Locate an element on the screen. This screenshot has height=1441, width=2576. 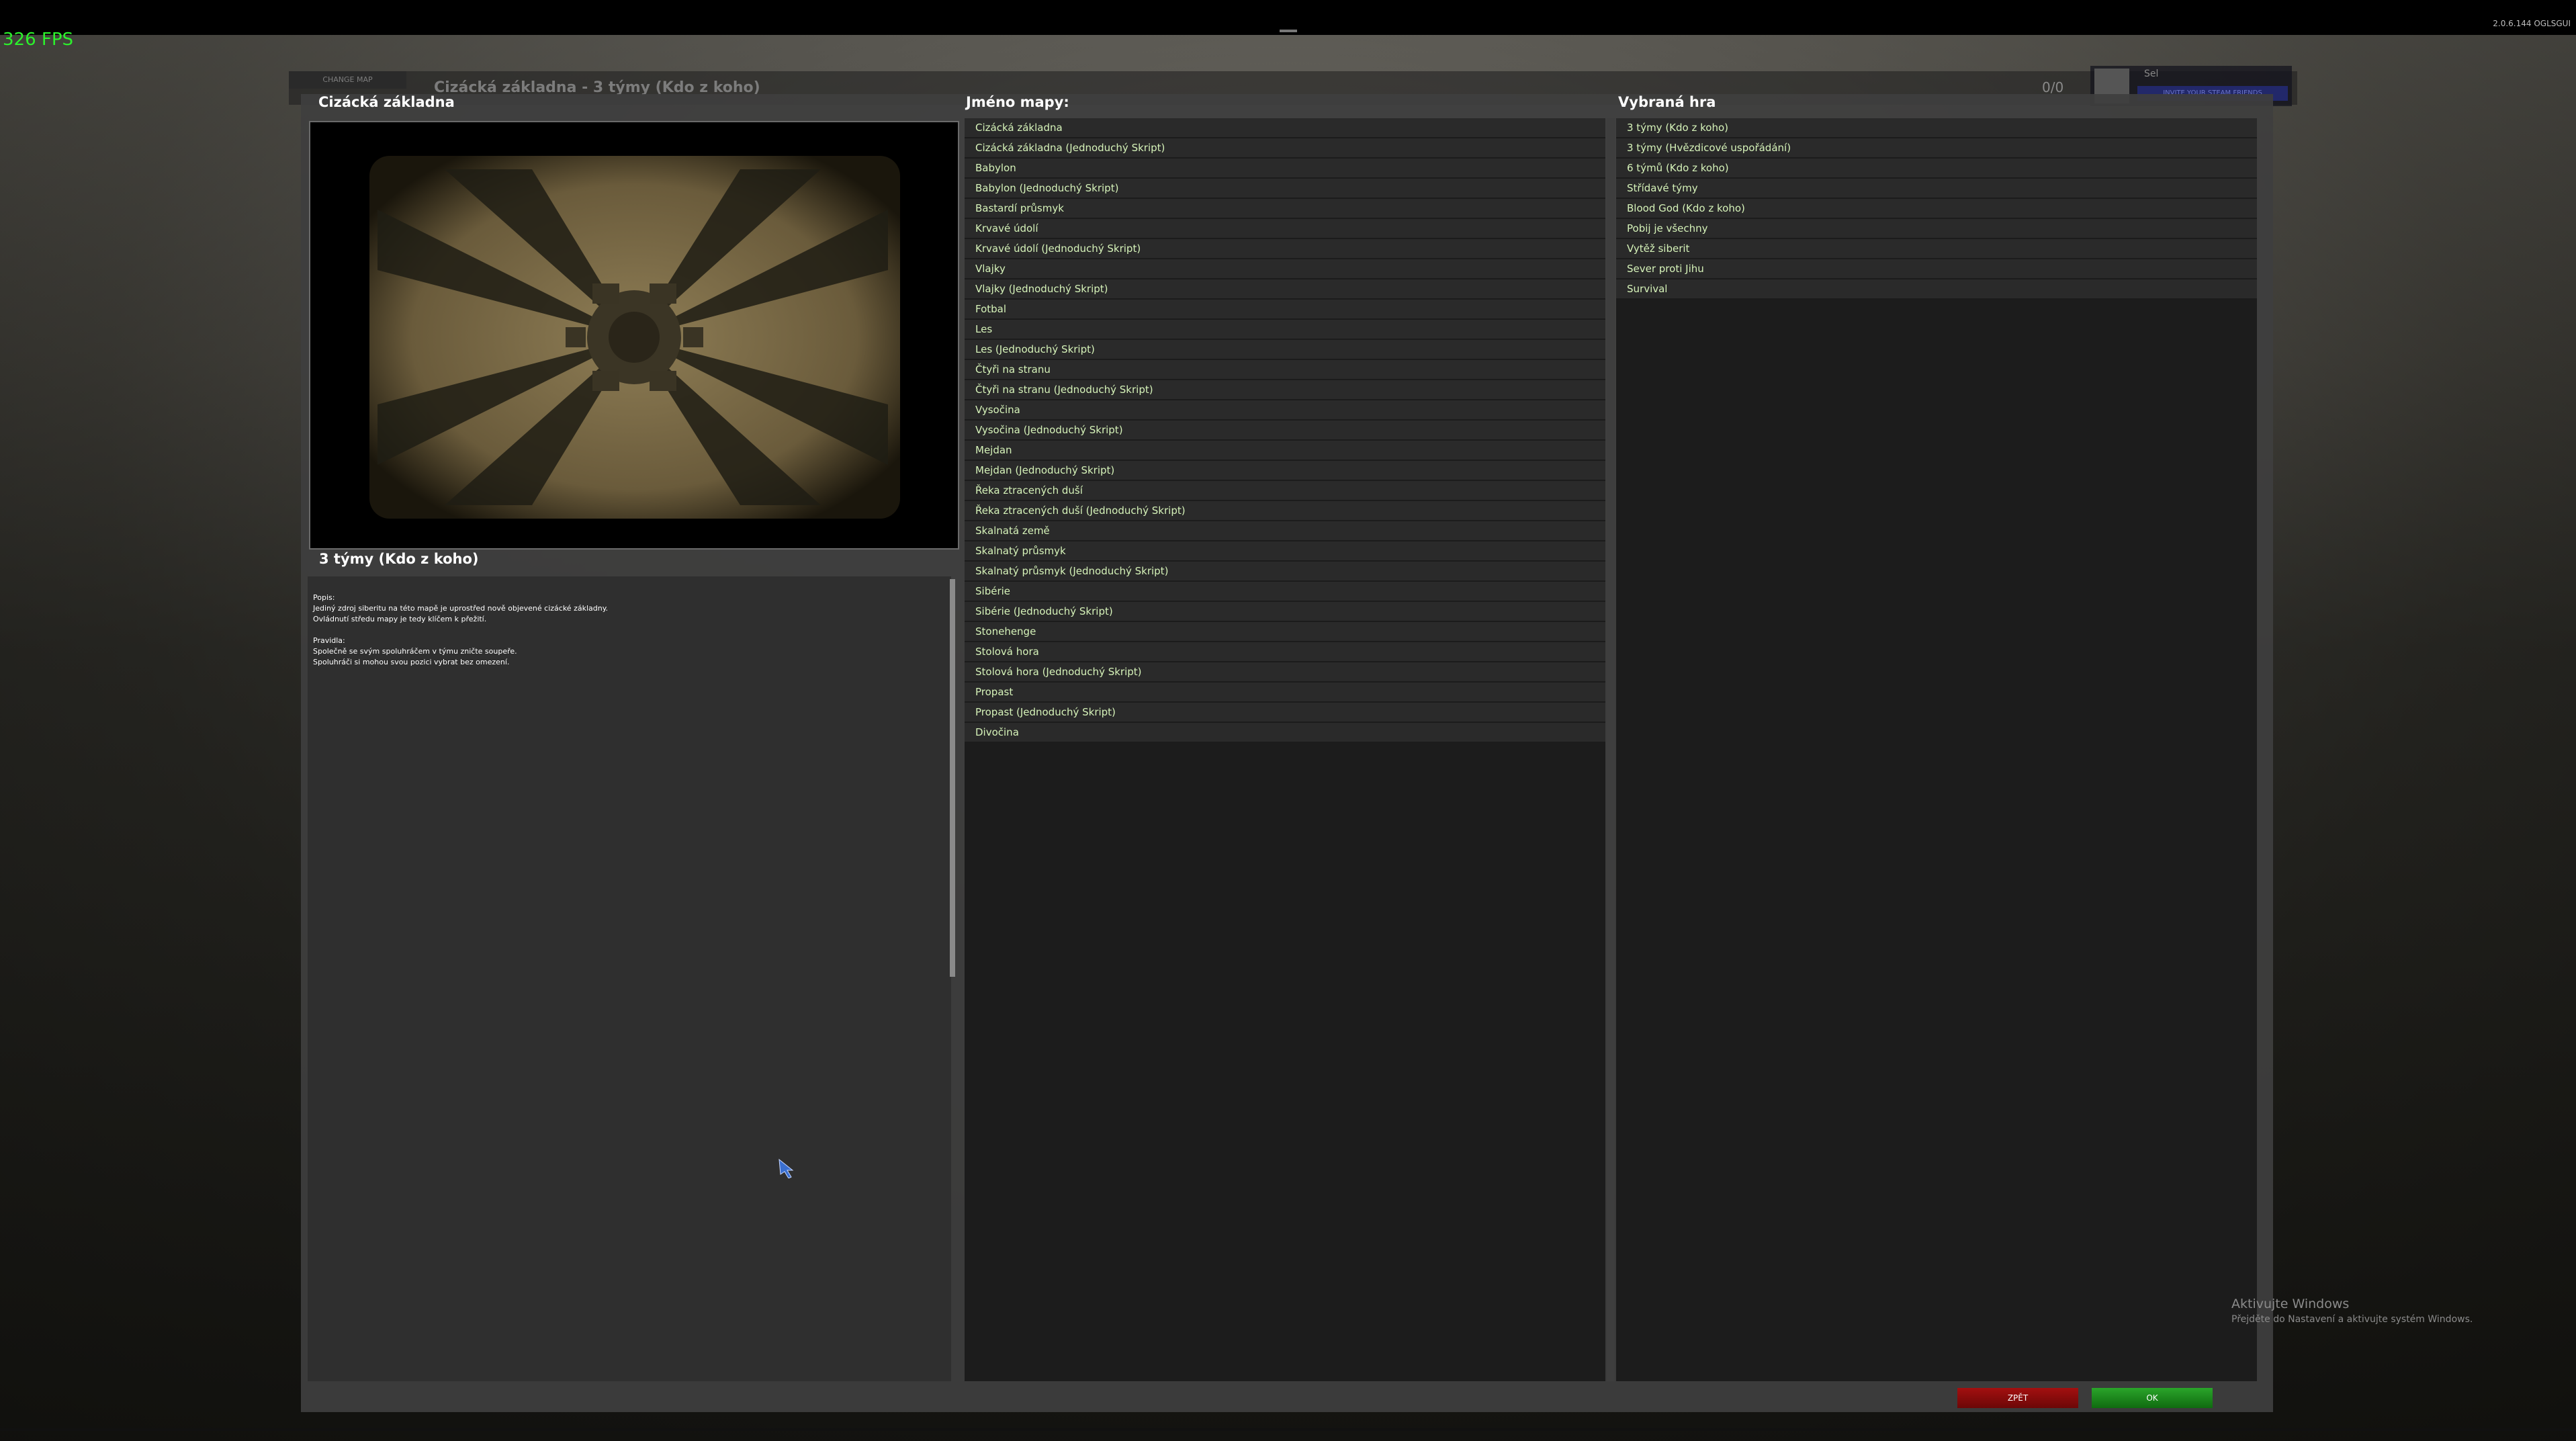
list-item: Čtyři na stranu is located at coordinates (1285, 369).